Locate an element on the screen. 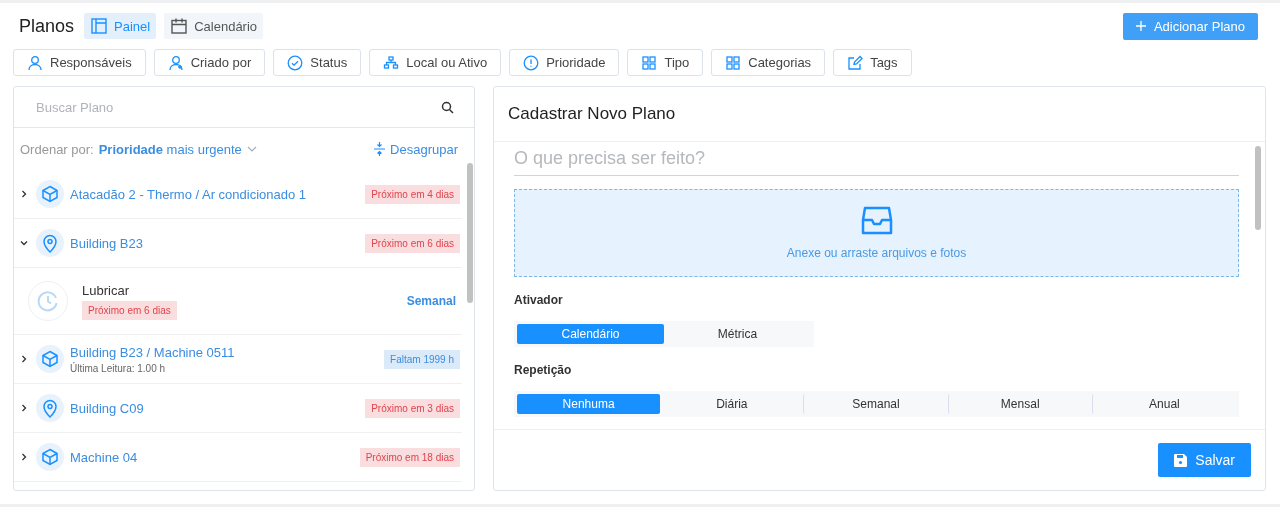  clock-icon is located at coordinates (48, 301).